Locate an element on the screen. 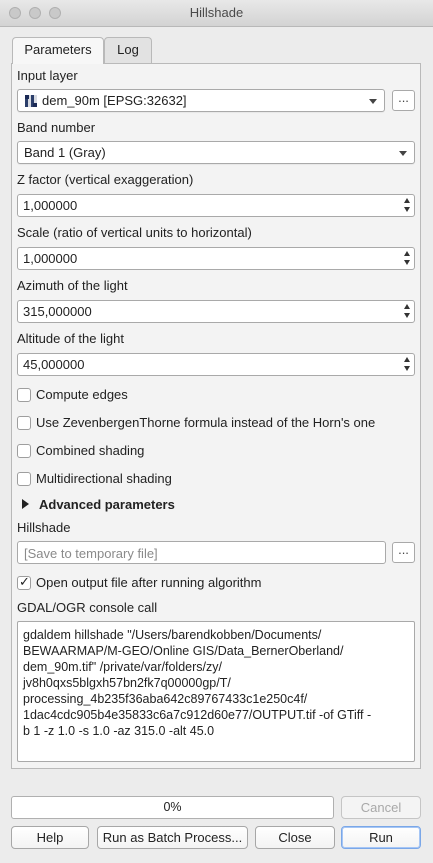 The width and height of the screenshot is (433, 863). altitude-value: 45,000000 is located at coordinates (54, 364).